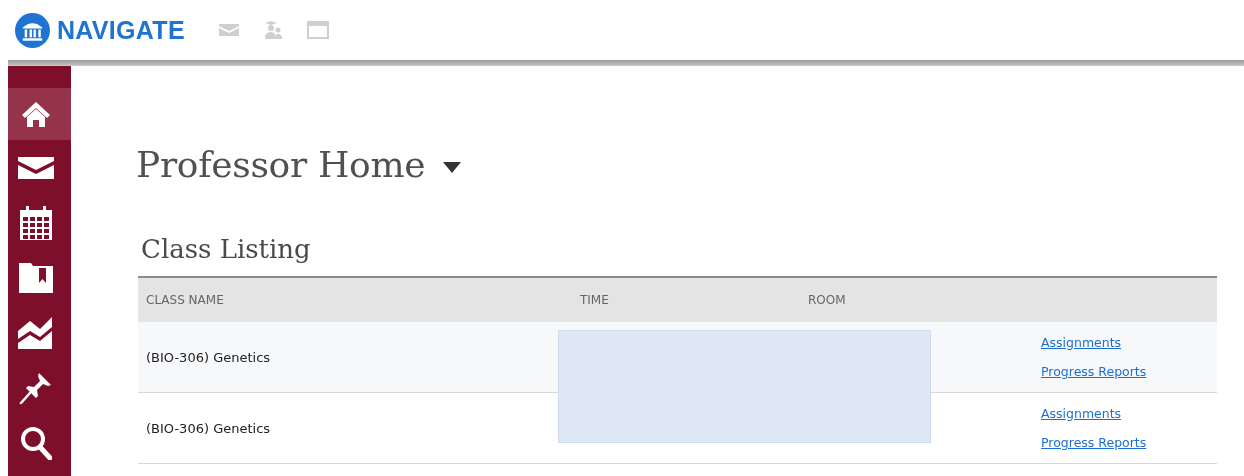 The height and width of the screenshot is (476, 1244). Describe the element at coordinates (226, 249) in the screenshot. I see `section-title: Class Listing` at that location.